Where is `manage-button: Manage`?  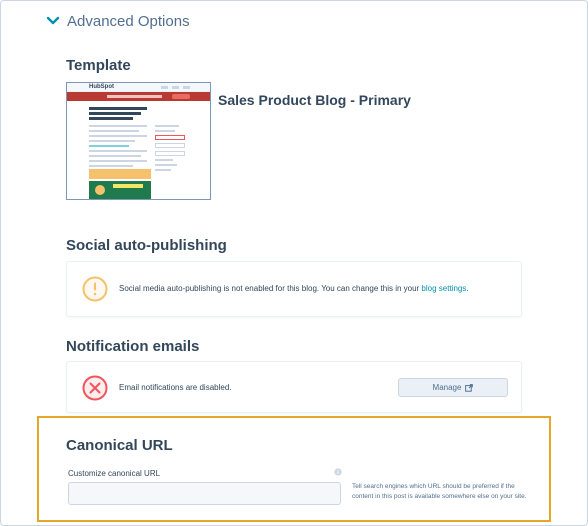
manage-button: Manage is located at coordinates (453, 387).